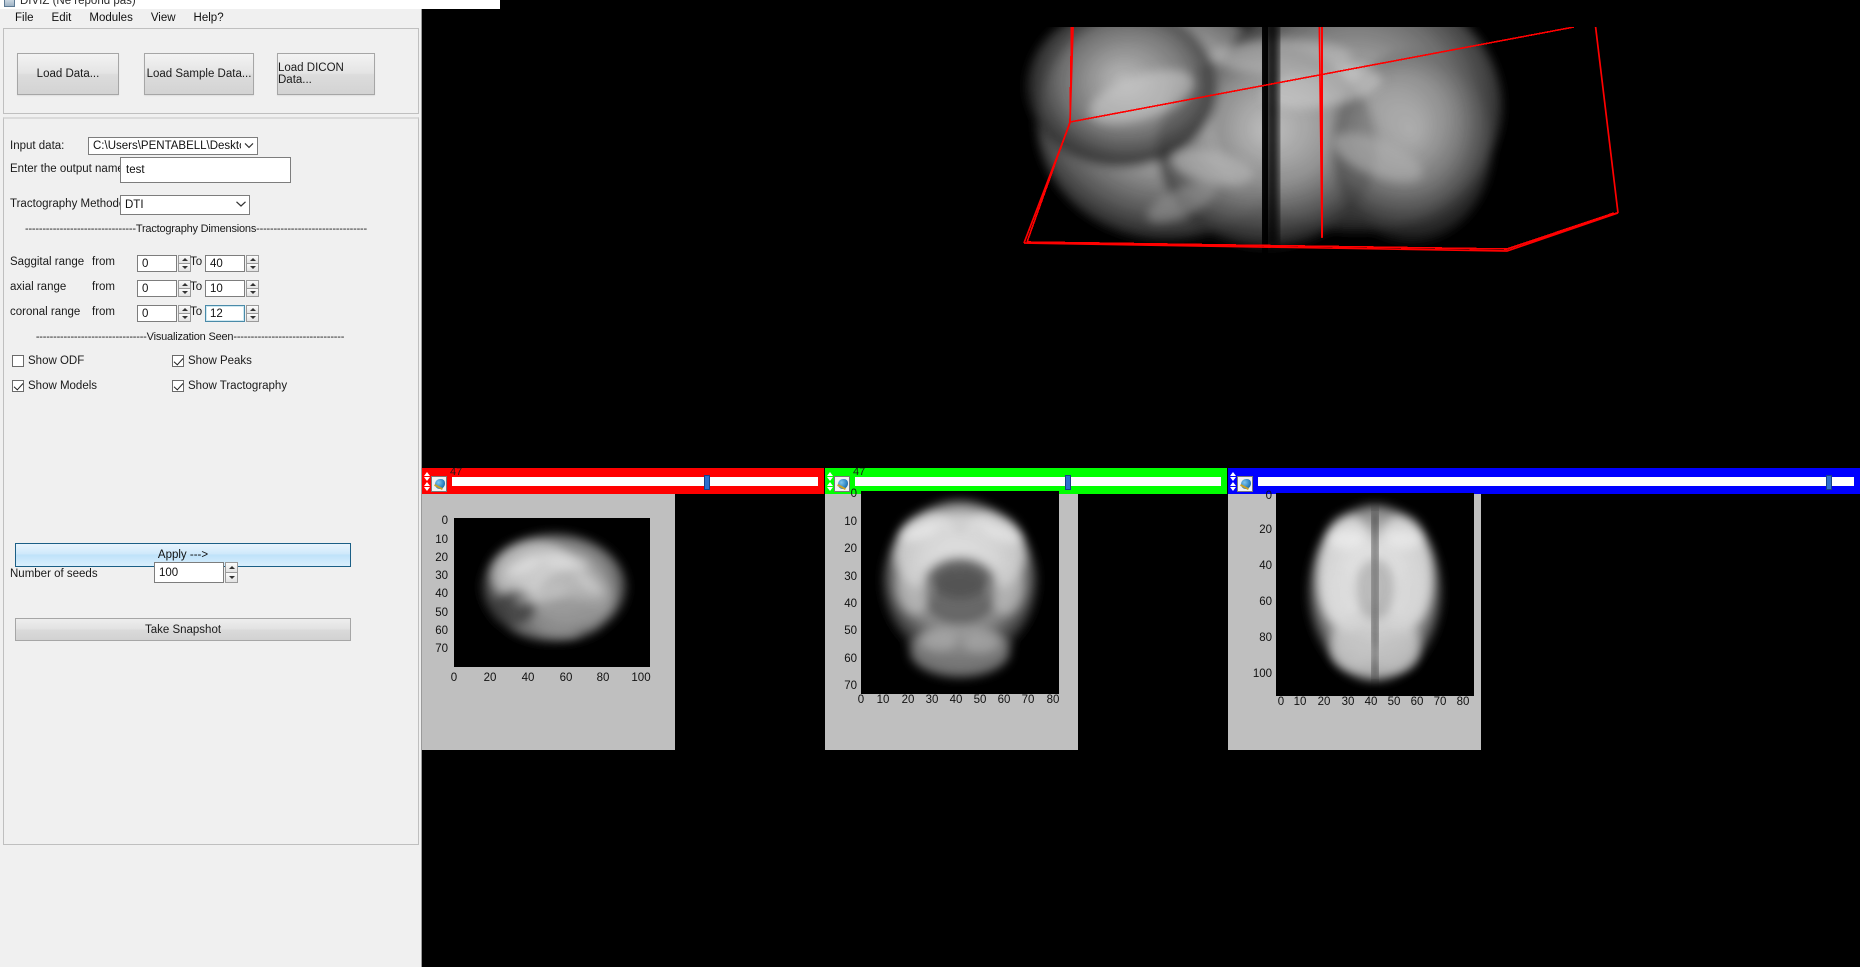  I want to click on sagittal-ytick-0: 0, so click(444, 521).